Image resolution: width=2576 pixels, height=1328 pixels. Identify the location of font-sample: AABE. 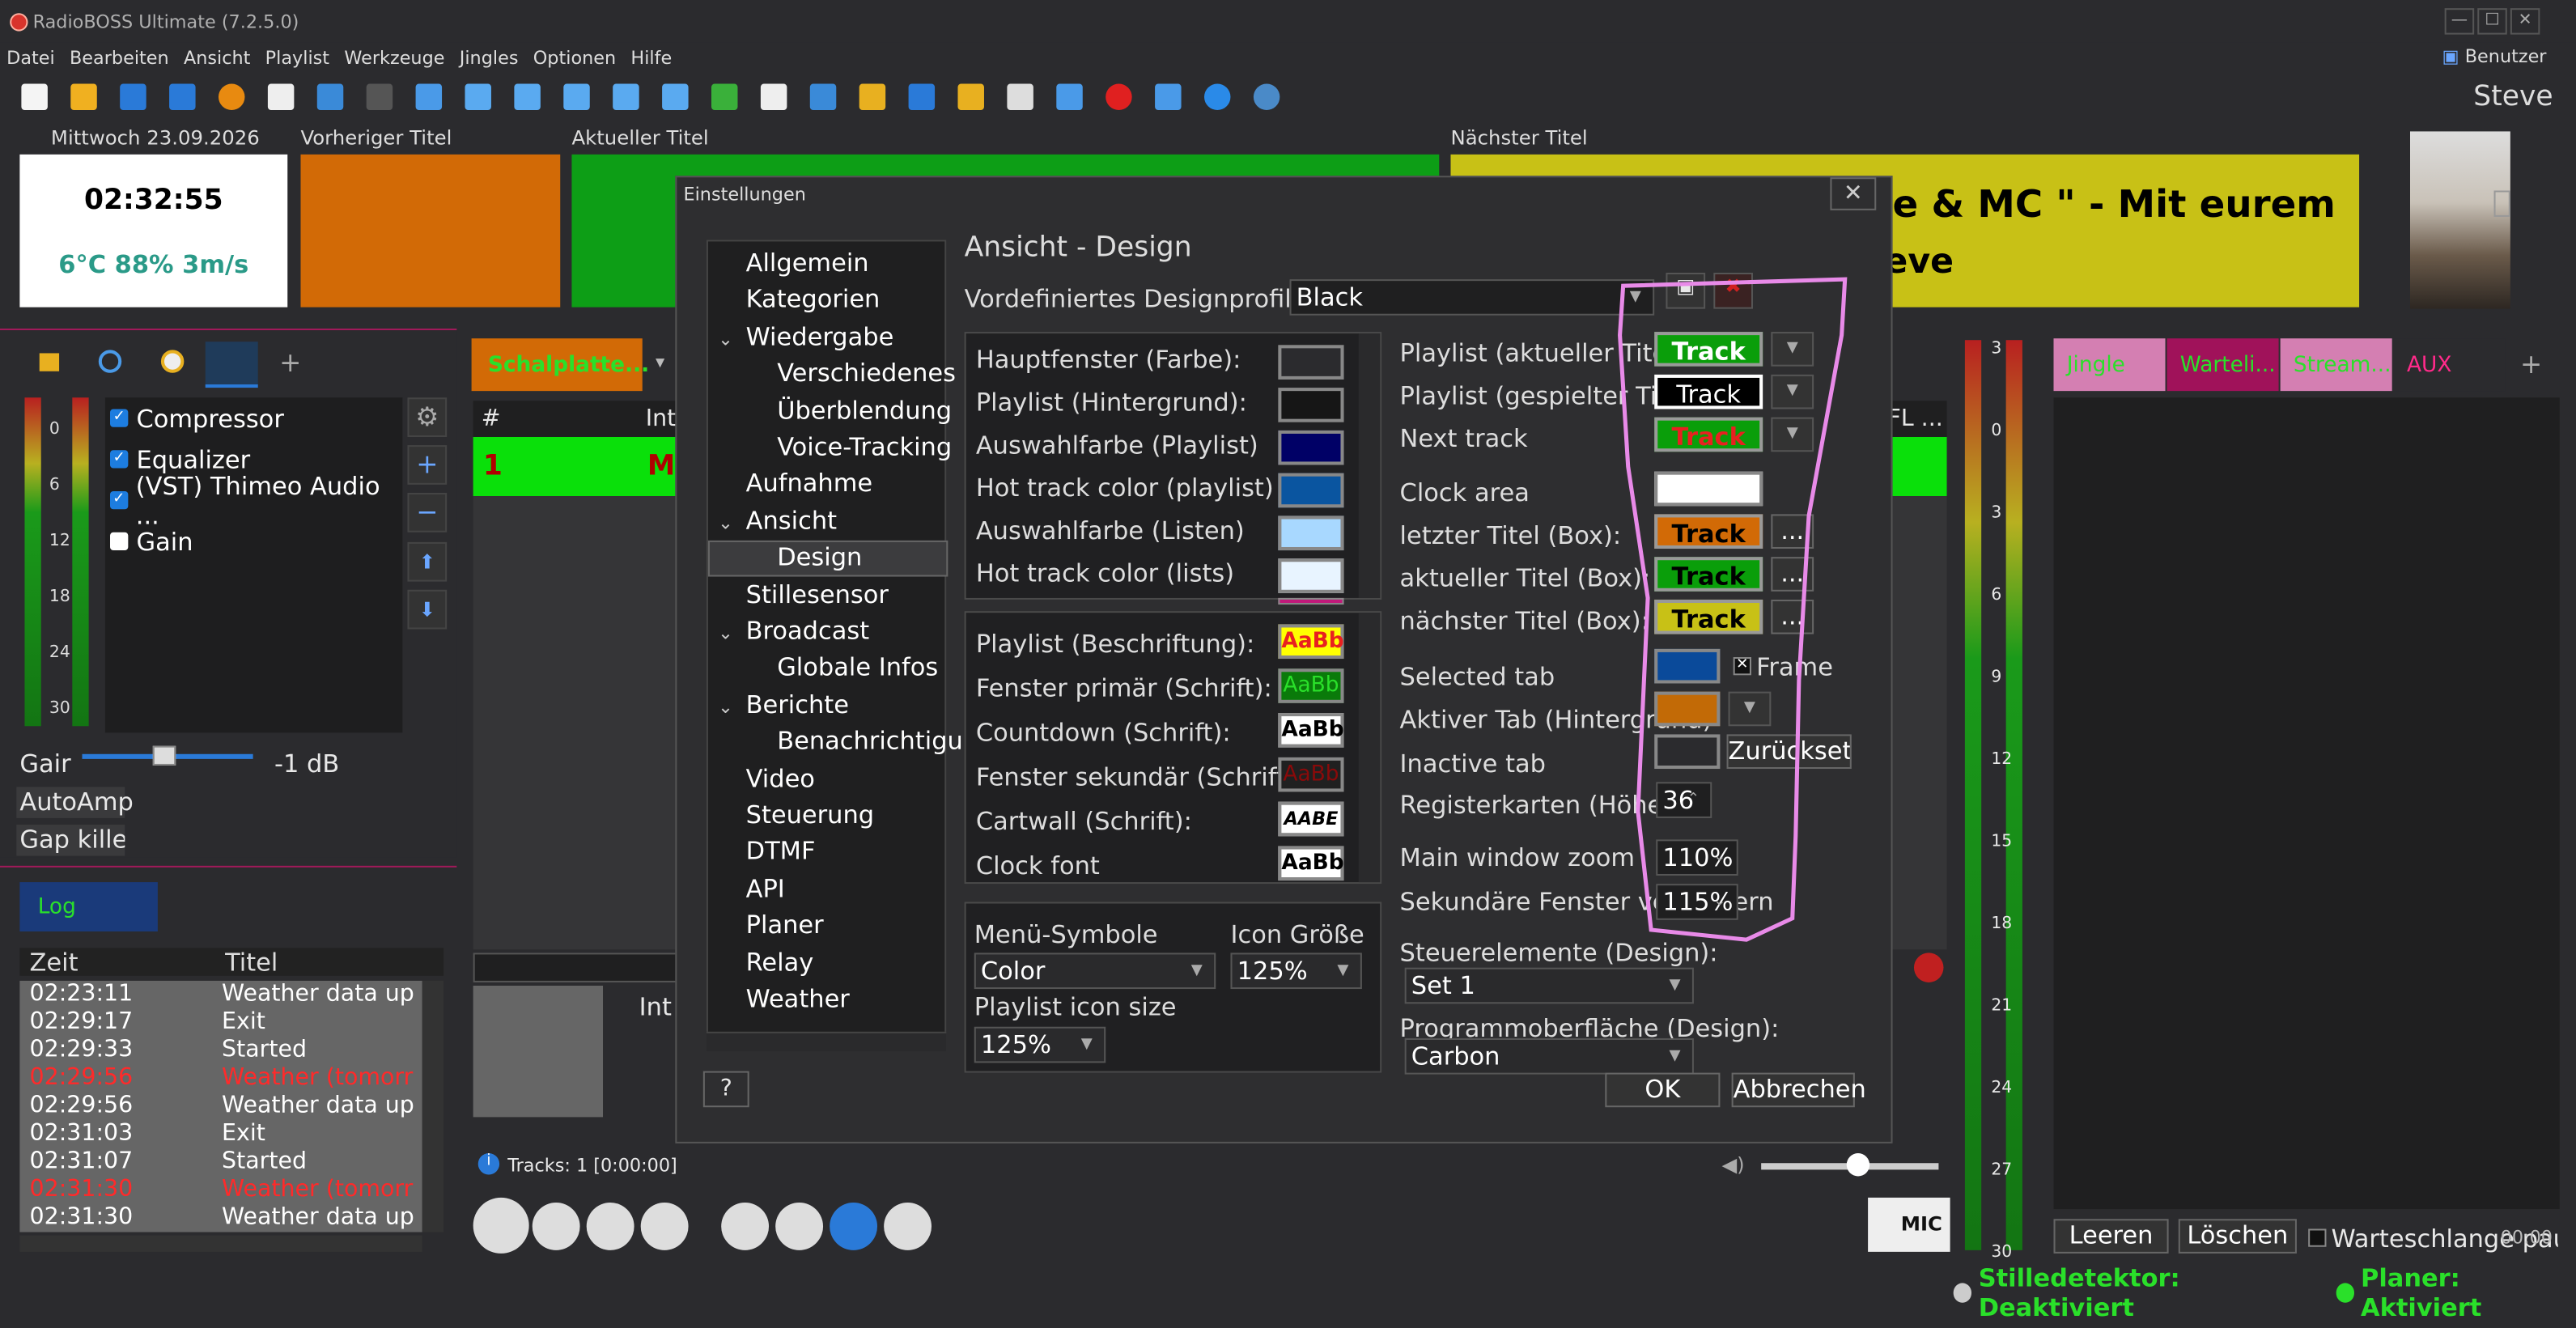
(1311, 819).